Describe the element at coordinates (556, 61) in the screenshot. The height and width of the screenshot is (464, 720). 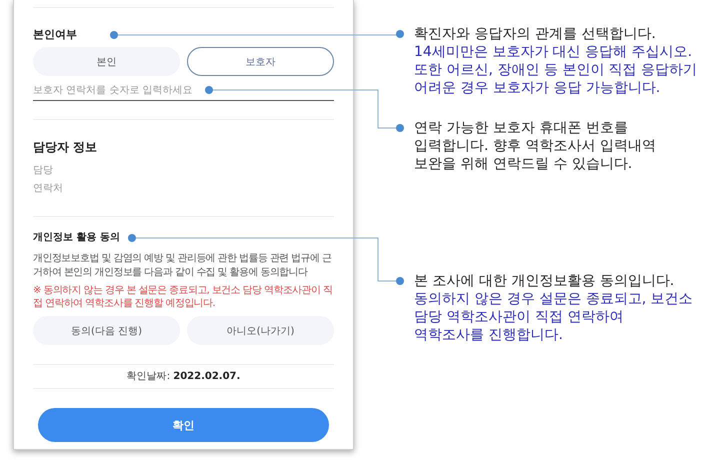
I see `annotation-text: 확진자와 응답자의 관계를 선택합니다. 14세미만은 보호자가 대신 응답해 주십시오. 또한 어르신, 장애인 등 본인이 직접 응답하기 어려운 경우 보호자가 응답 가능합니다.` at that location.